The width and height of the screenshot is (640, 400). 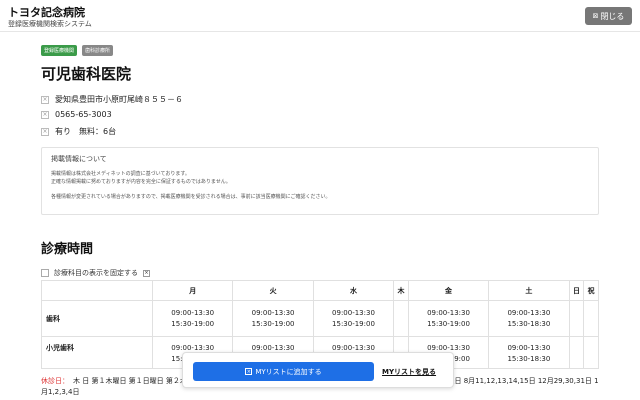 I want to click on close-icon: ⊠, so click(x=595, y=16).